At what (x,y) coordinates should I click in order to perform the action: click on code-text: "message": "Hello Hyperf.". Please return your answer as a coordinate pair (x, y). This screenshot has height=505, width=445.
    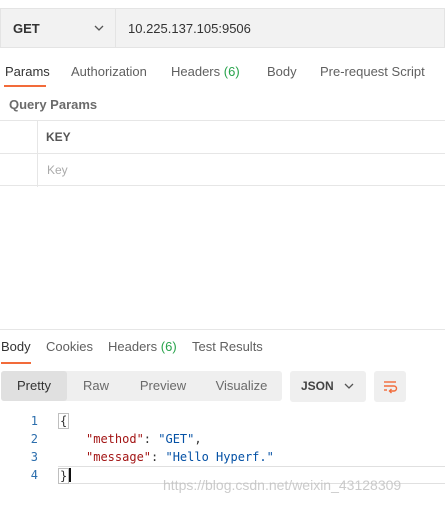
    Looking at the image, I should click on (180, 457).